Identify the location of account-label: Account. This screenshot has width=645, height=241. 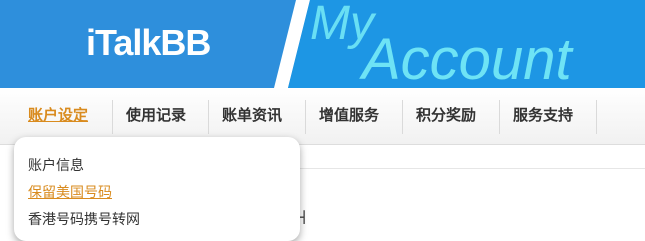
(467, 57).